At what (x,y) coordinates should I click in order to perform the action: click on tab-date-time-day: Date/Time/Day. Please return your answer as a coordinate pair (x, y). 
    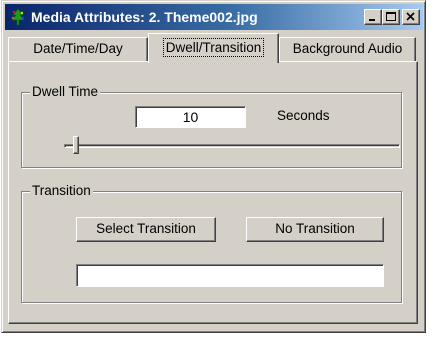
    Looking at the image, I should click on (78, 49).